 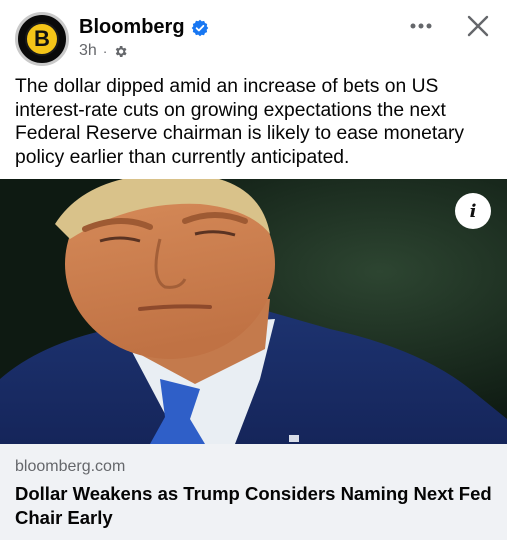 I want to click on verified-badge-icon, so click(x=200, y=28).